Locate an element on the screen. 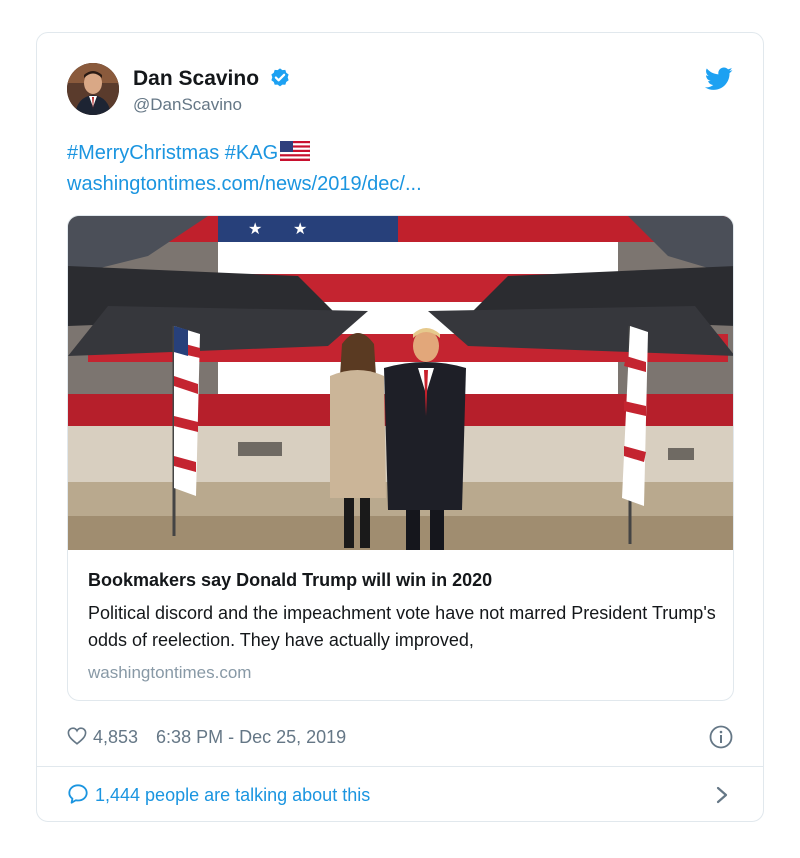 The width and height of the screenshot is (800, 858). author-handle: @DanScavino is located at coordinates (187, 105).